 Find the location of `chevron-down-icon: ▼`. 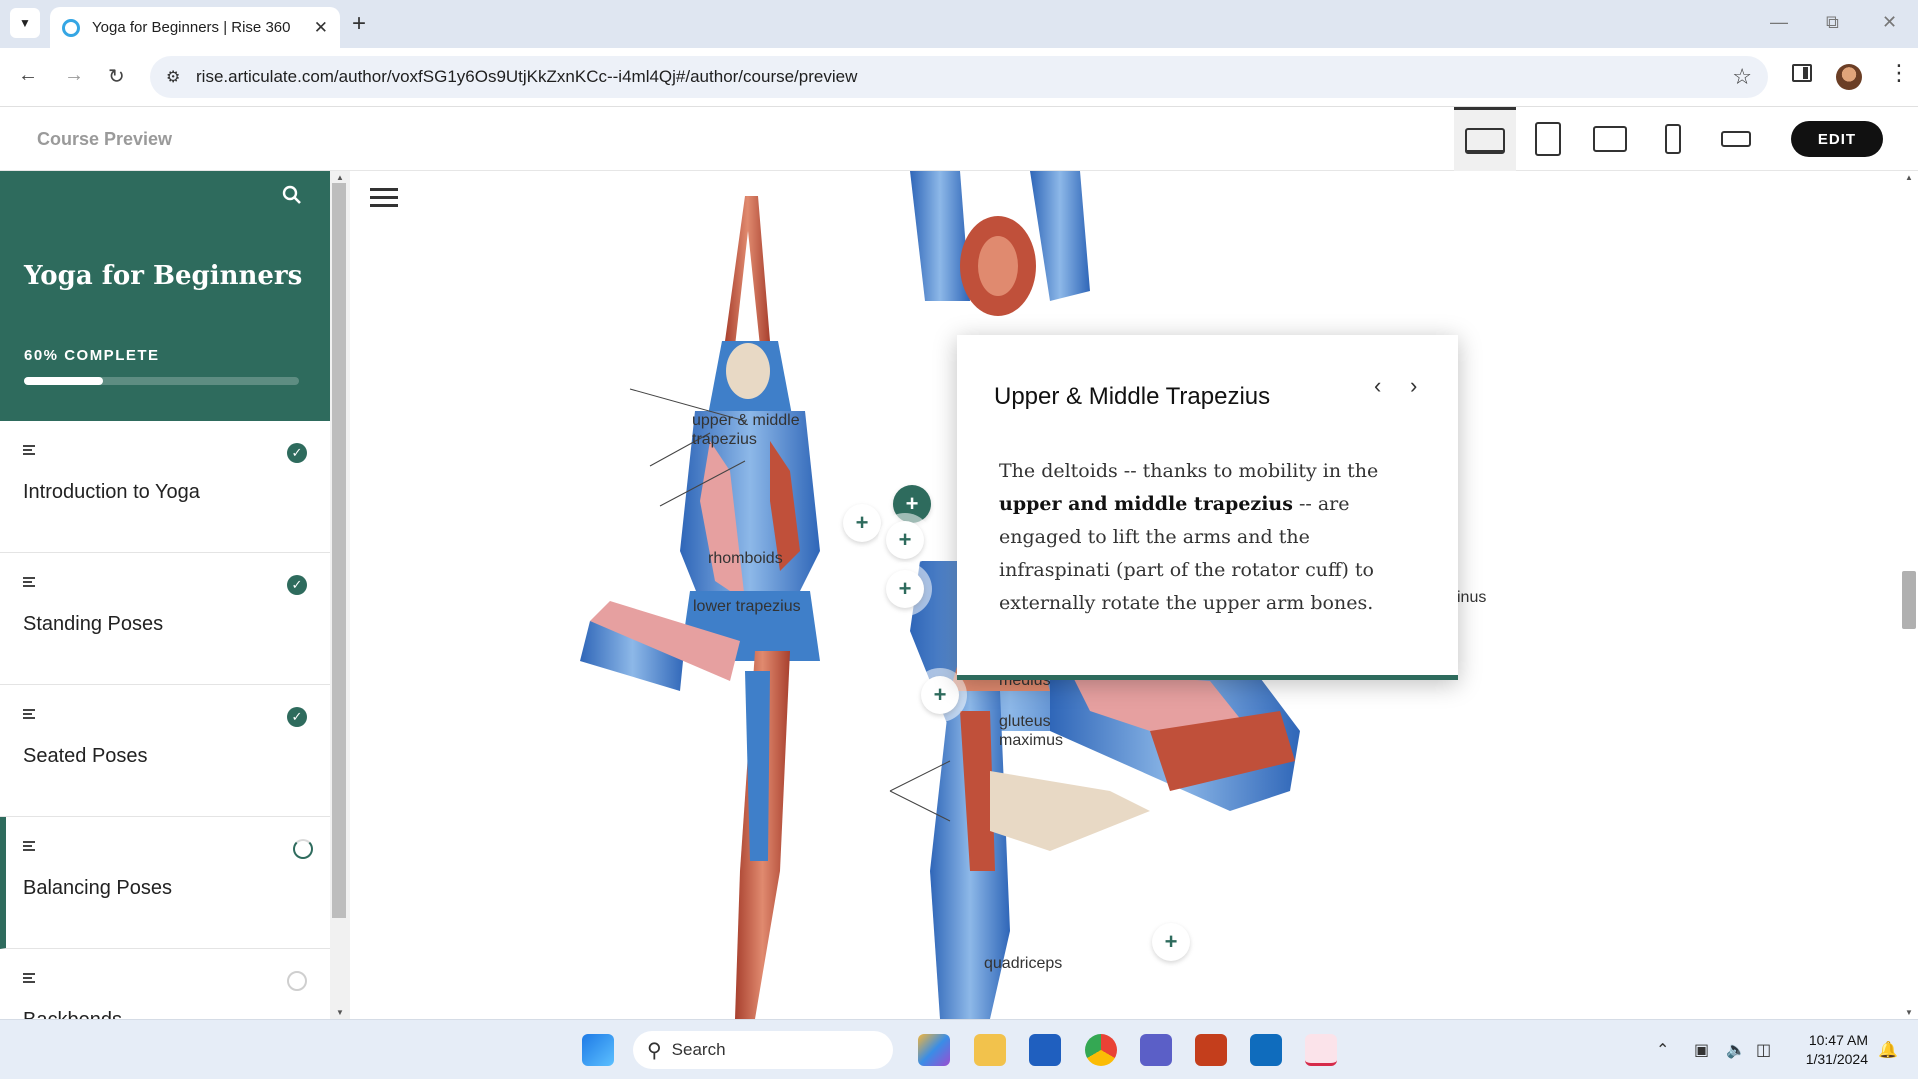

chevron-down-icon: ▼ is located at coordinates (25, 23).